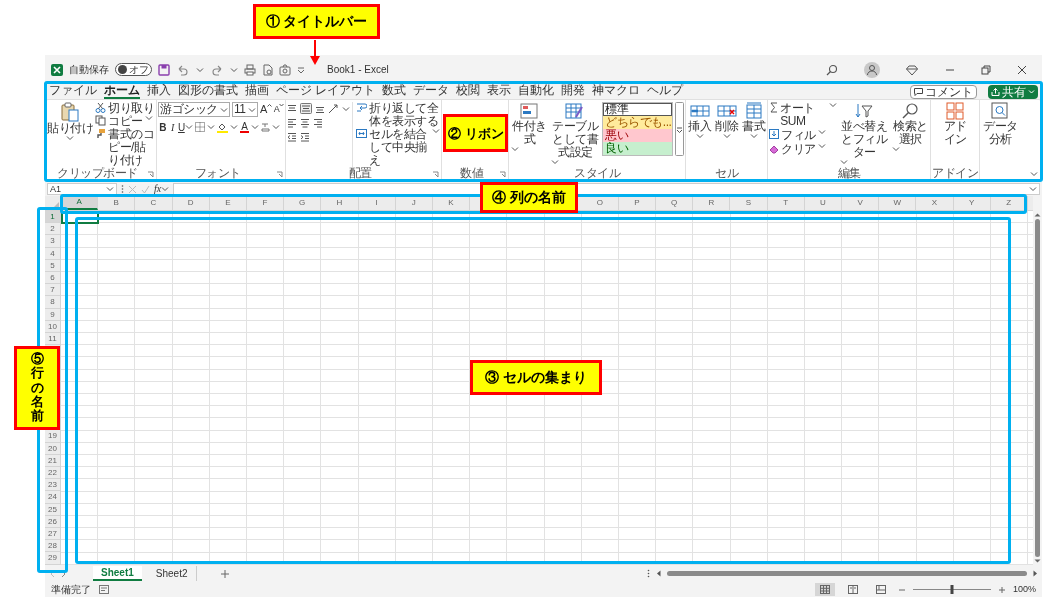 This screenshot has width=1047, height=613. I want to click on add-sheet-icon, so click(224, 573).